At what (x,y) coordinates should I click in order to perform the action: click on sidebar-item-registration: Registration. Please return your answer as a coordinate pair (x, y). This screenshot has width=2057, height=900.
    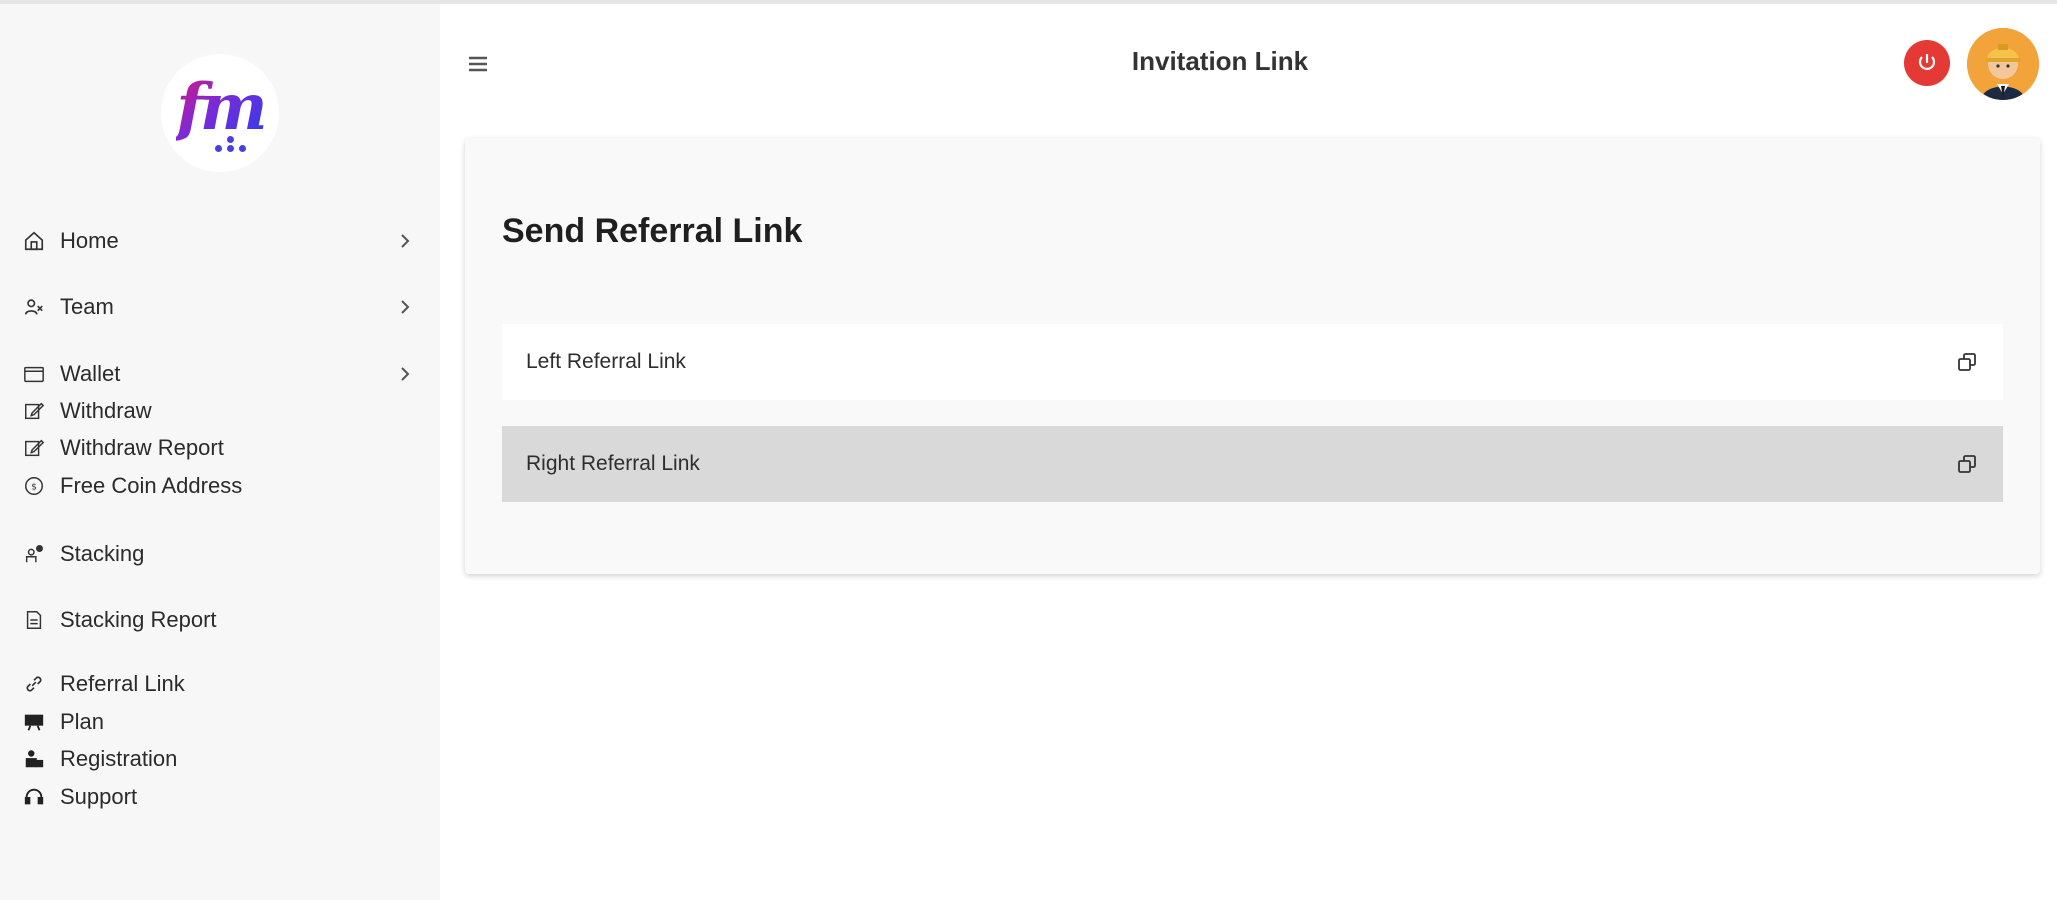
    Looking at the image, I should click on (219, 759).